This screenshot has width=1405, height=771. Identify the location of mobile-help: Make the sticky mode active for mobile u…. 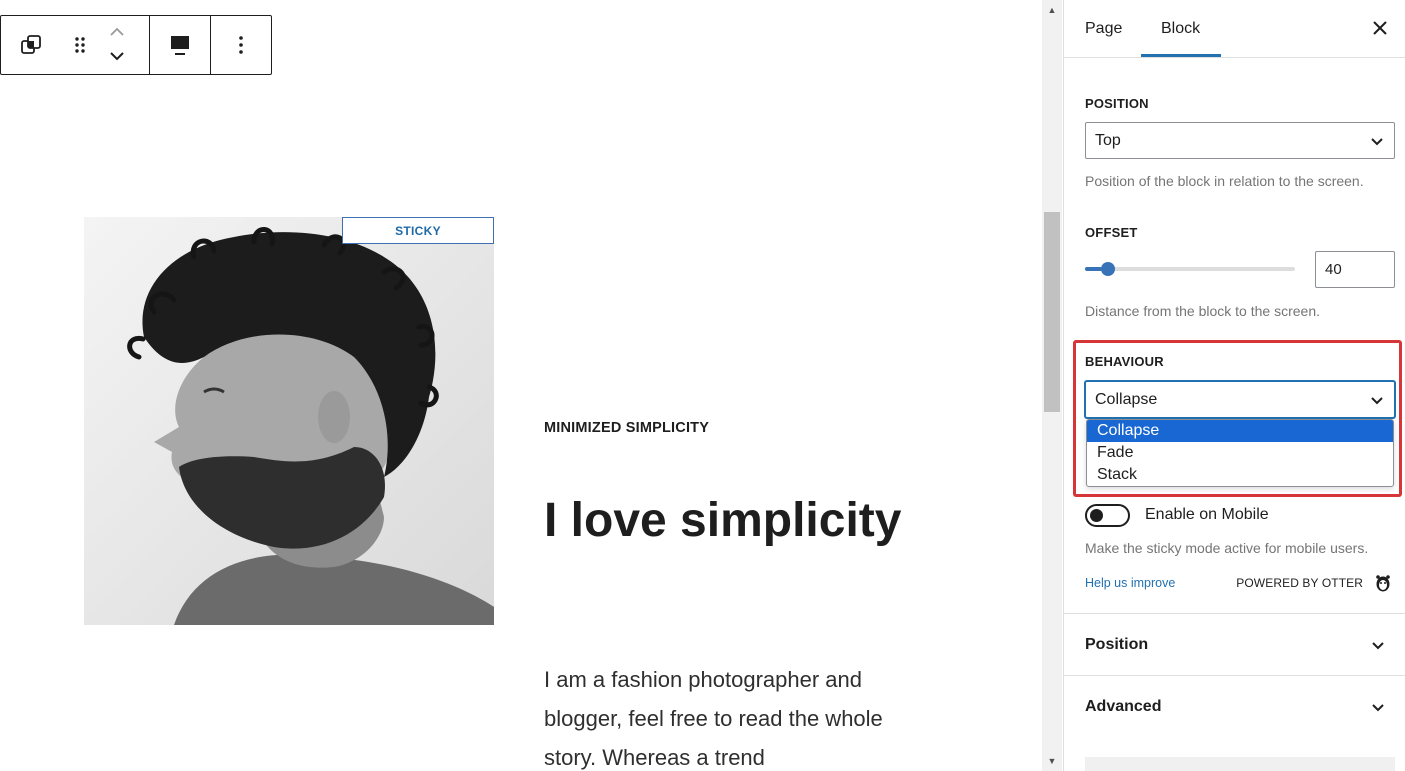
(1227, 548).